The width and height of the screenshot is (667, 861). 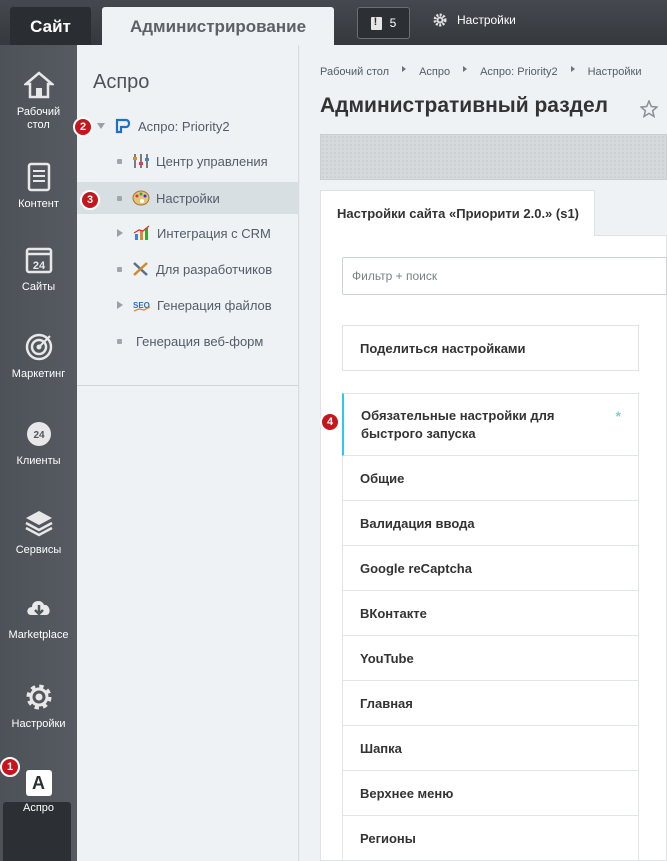 What do you see at coordinates (141, 232) in the screenshot?
I see `chart-icon` at bounding box center [141, 232].